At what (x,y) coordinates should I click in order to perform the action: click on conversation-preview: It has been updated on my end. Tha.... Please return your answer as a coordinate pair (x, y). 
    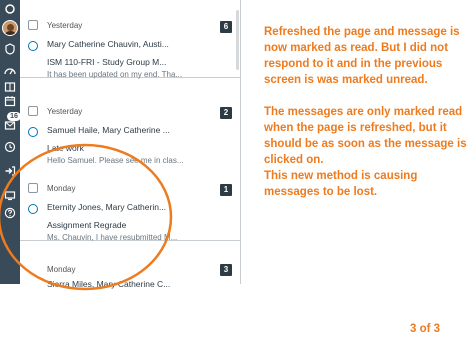
    Looking at the image, I should click on (115, 74).